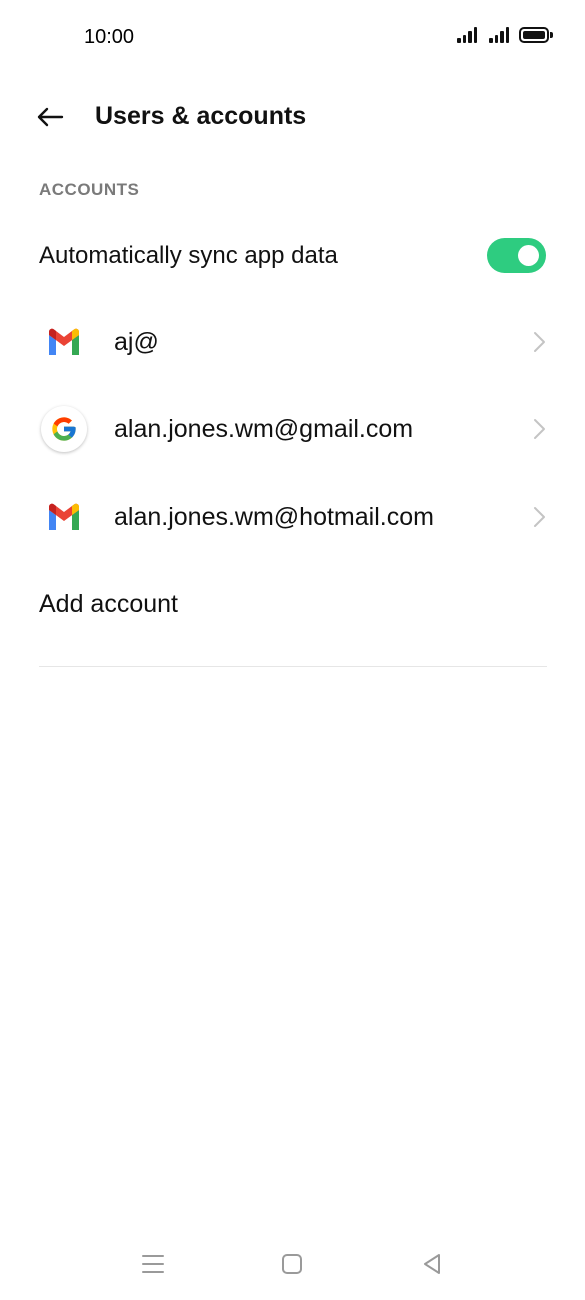  I want to click on account-label: alan.jones.wm@gmail.com, so click(264, 429).